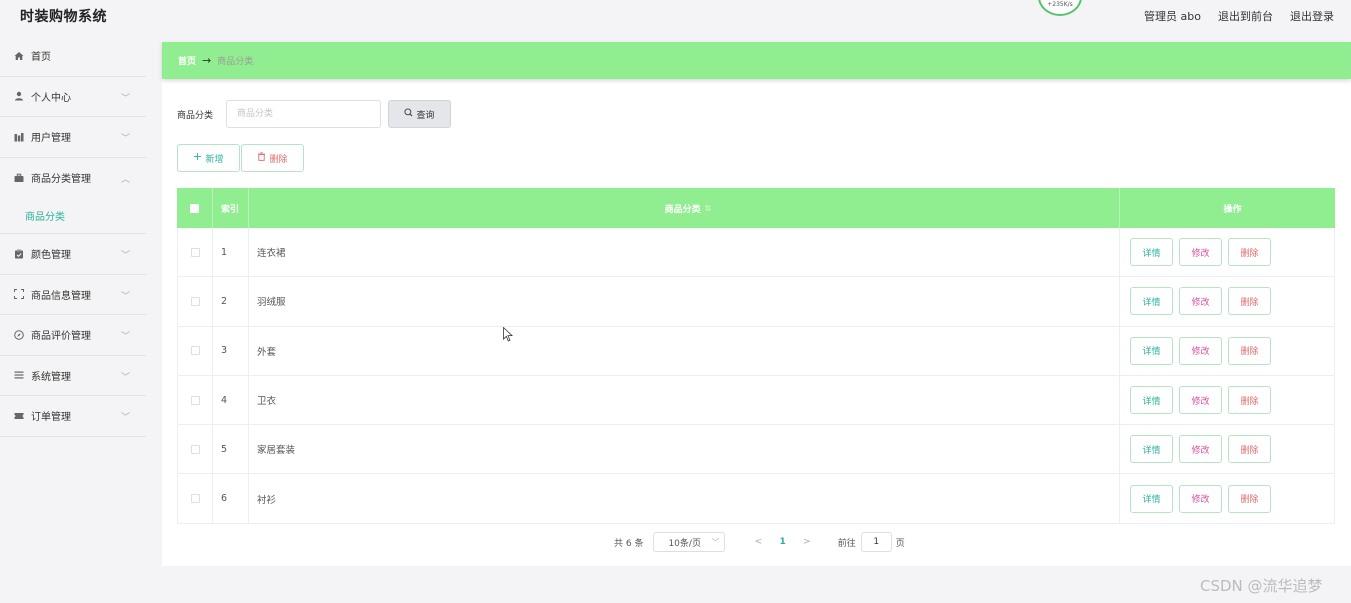 Image resolution: width=1351 pixels, height=603 pixels. Describe the element at coordinates (684, 350) in the screenshot. I see `row-category: 外套` at that location.